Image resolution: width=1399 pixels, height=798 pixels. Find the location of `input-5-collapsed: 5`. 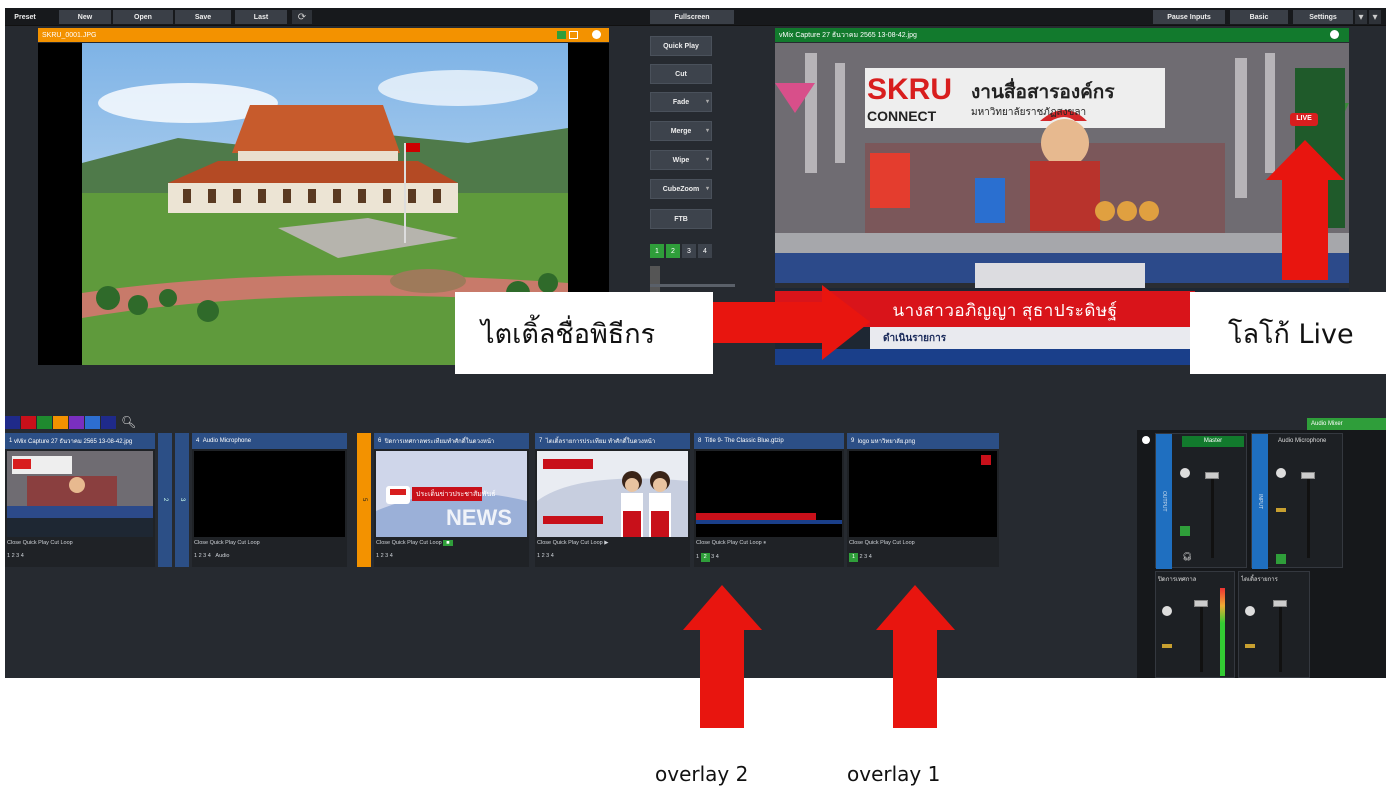

input-5-collapsed: 5 is located at coordinates (364, 500).